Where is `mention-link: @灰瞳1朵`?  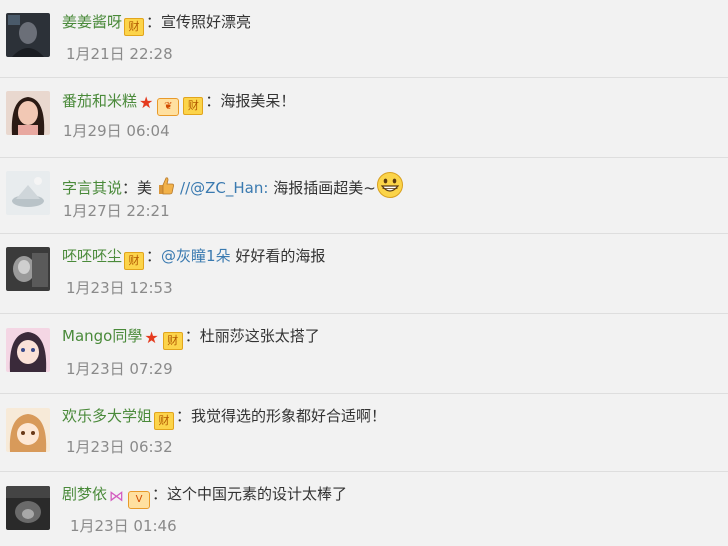 mention-link: @灰瞳1朵 is located at coordinates (196, 256).